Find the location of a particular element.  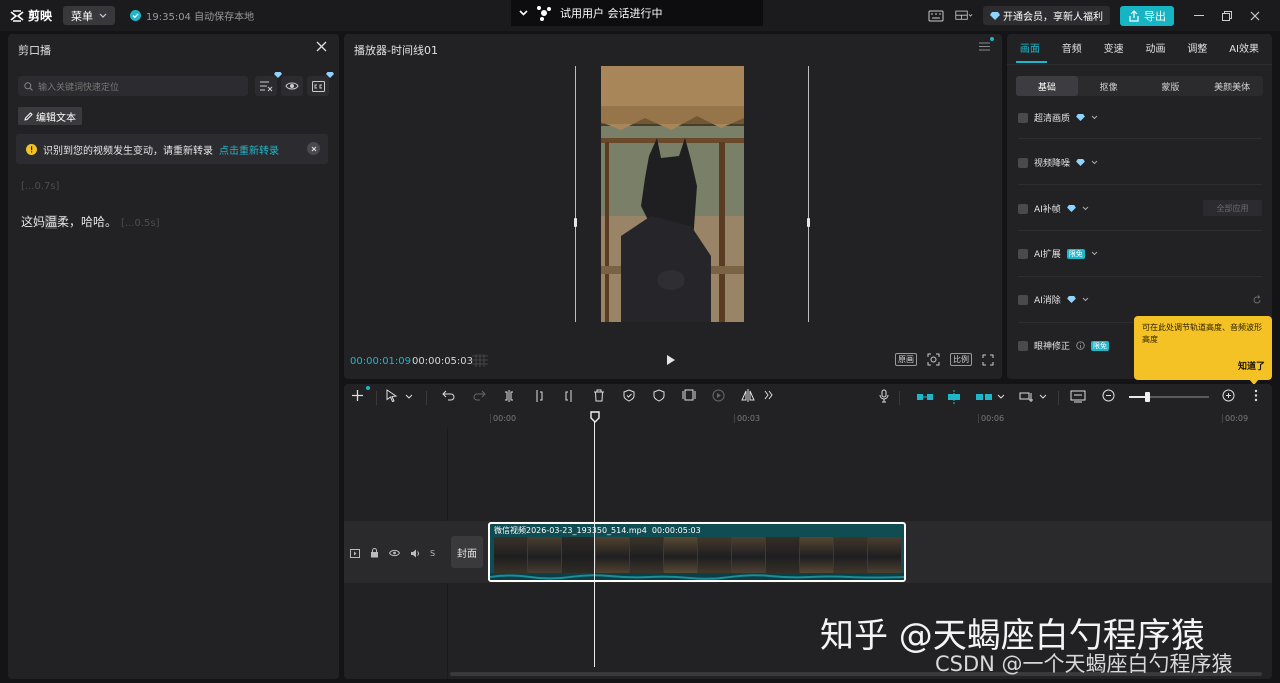

menu-button: 菜单 is located at coordinates (89, 15).